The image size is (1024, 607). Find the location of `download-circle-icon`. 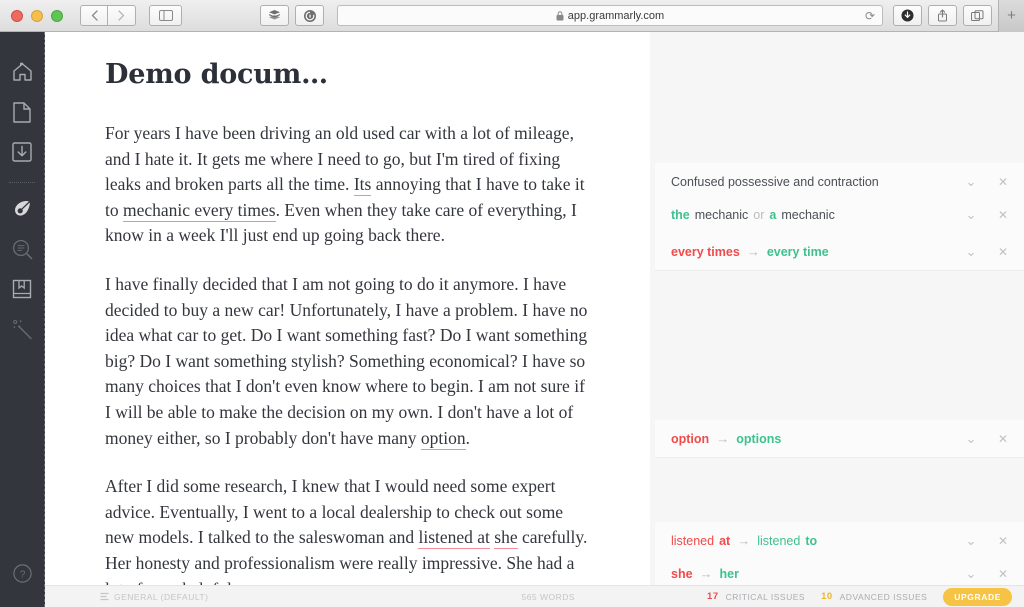

download-circle-icon is located at coordinates (907, 15).